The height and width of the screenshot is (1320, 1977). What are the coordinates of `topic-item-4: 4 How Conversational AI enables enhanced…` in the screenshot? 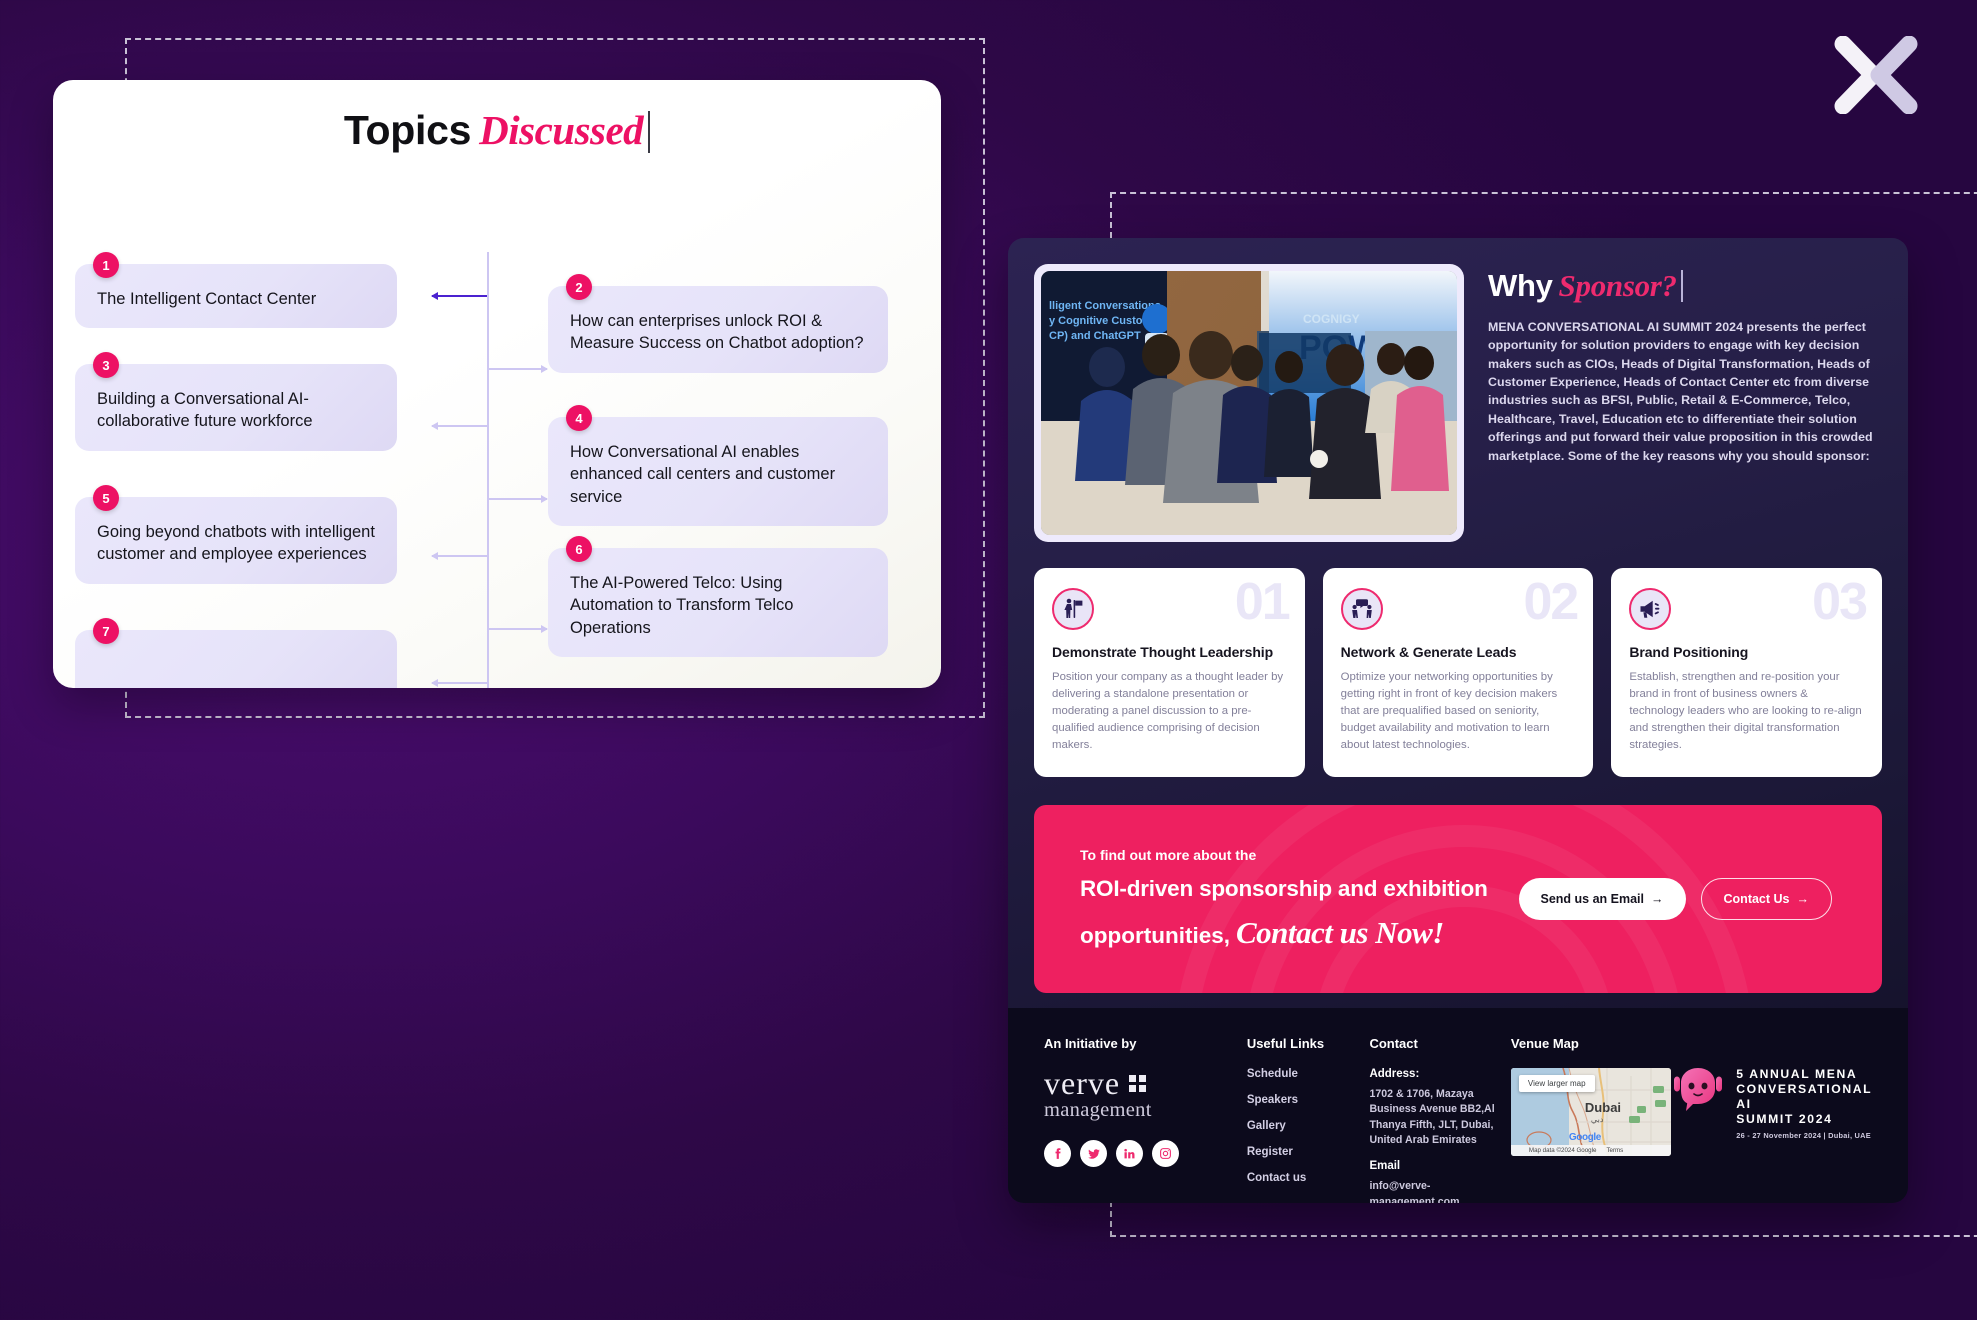 It's located at (718, 465).